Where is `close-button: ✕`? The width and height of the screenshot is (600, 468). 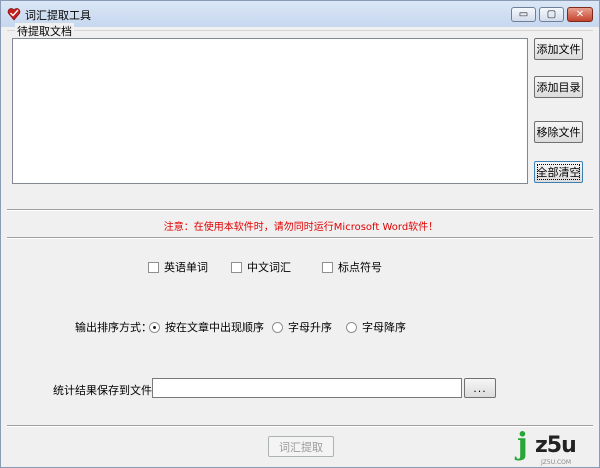 close-button: ✕ is located at coordinates (580, 14).